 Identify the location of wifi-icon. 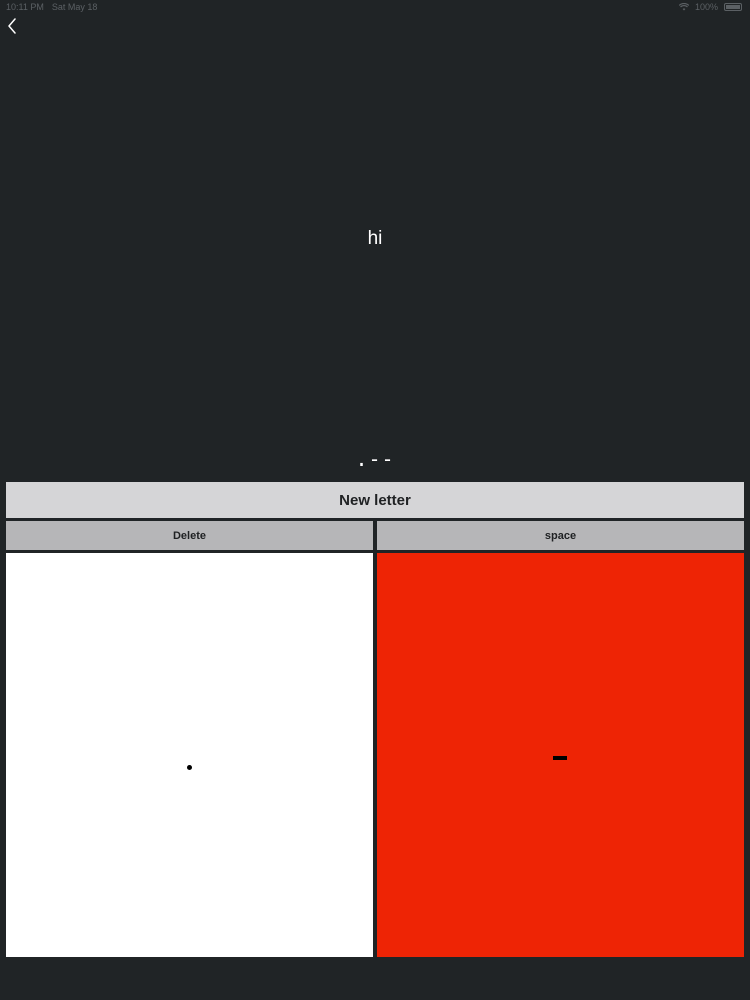
(683, 7).